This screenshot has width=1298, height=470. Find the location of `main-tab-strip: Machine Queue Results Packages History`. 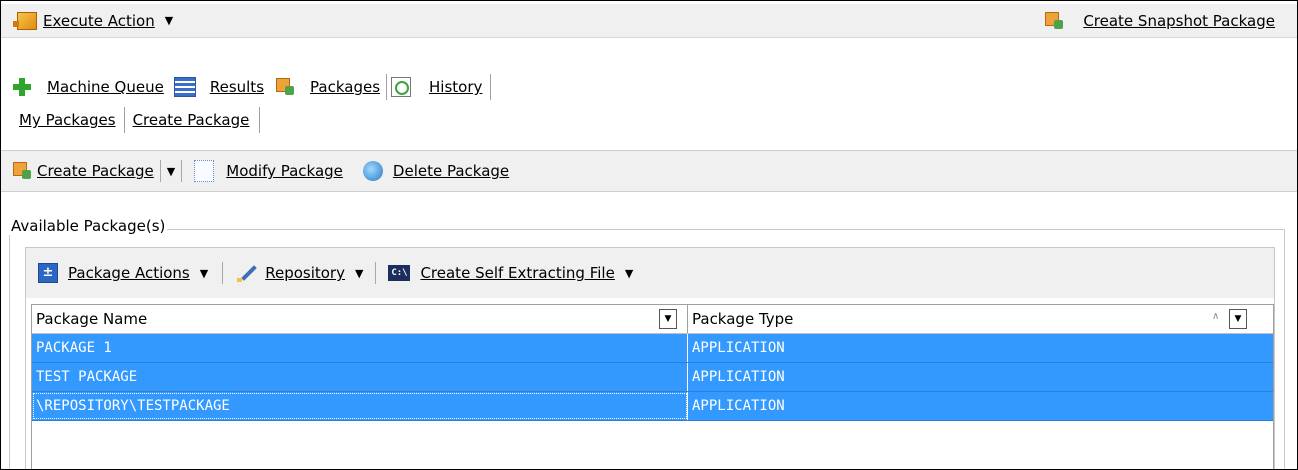

main-tab-strip: Machine Queue Results Packages History is located at coordinates (649, 87).